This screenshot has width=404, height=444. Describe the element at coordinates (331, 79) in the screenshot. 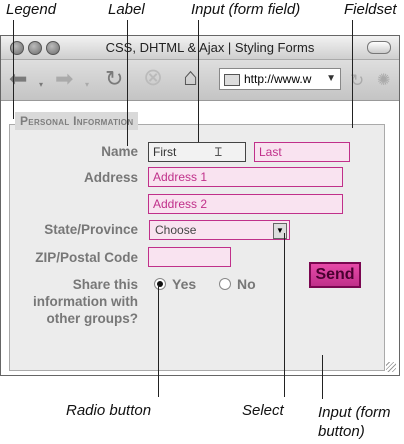

I see `url-dropdown-icon: ▼` at that location.